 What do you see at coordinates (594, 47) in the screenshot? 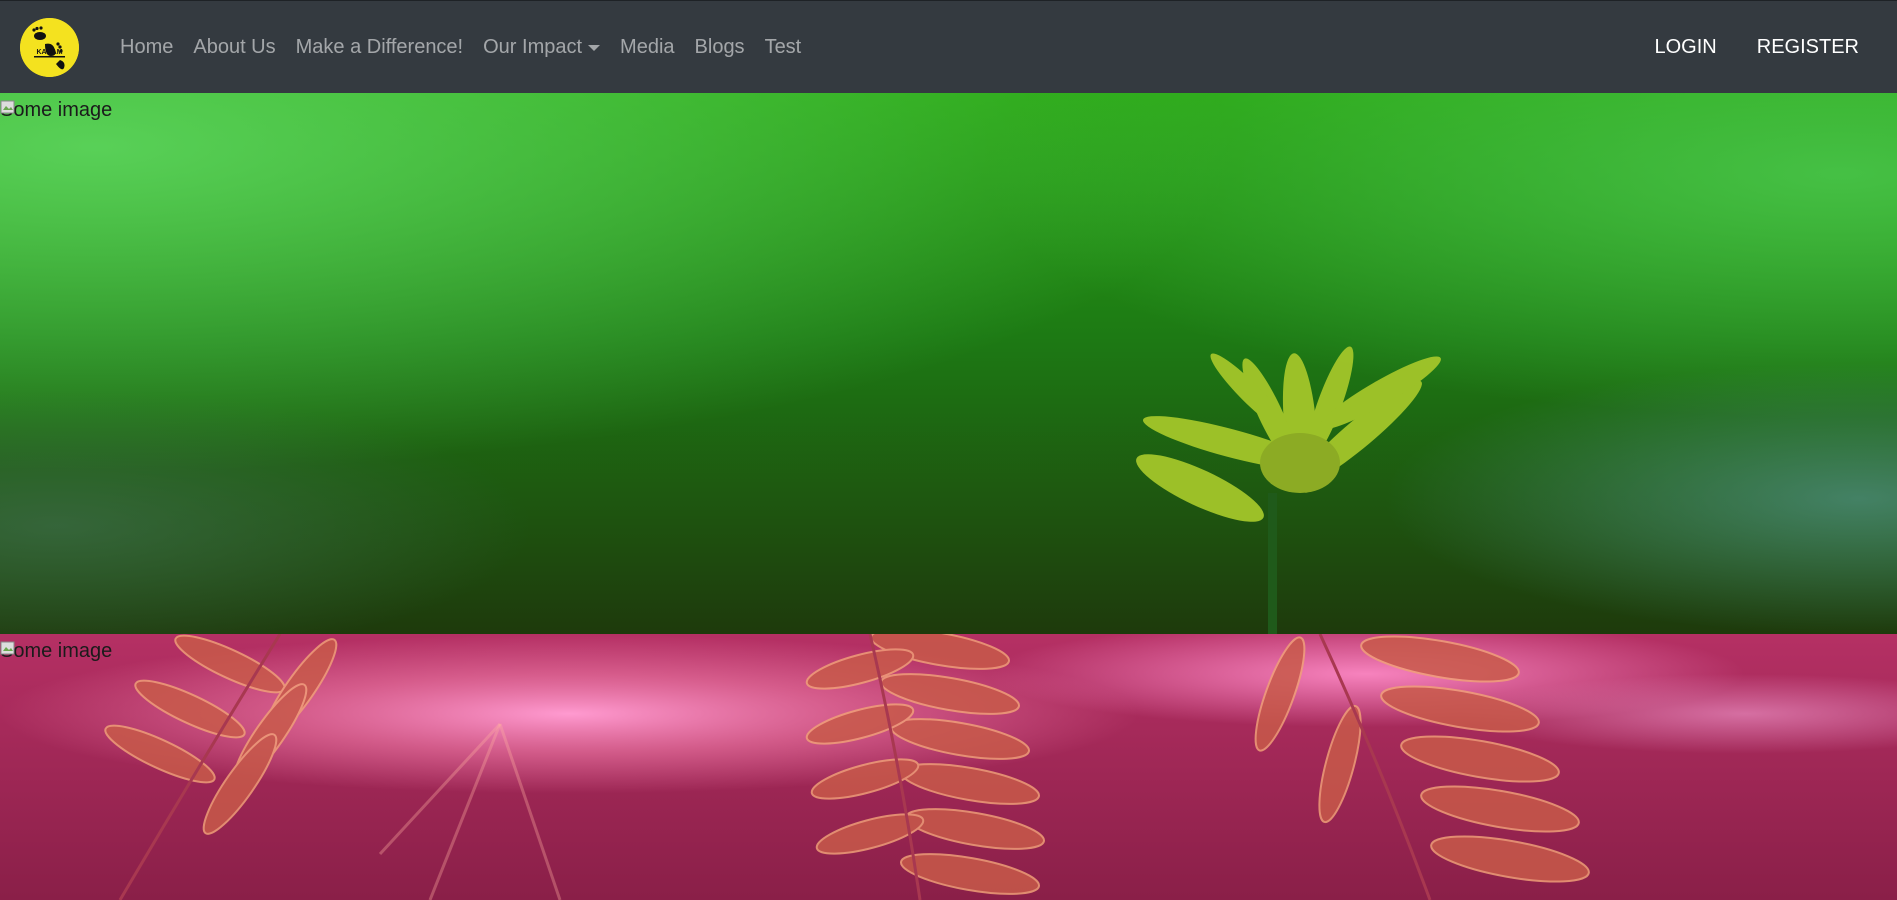
I see `caret-down-icon` at bounding box center [594, 47].